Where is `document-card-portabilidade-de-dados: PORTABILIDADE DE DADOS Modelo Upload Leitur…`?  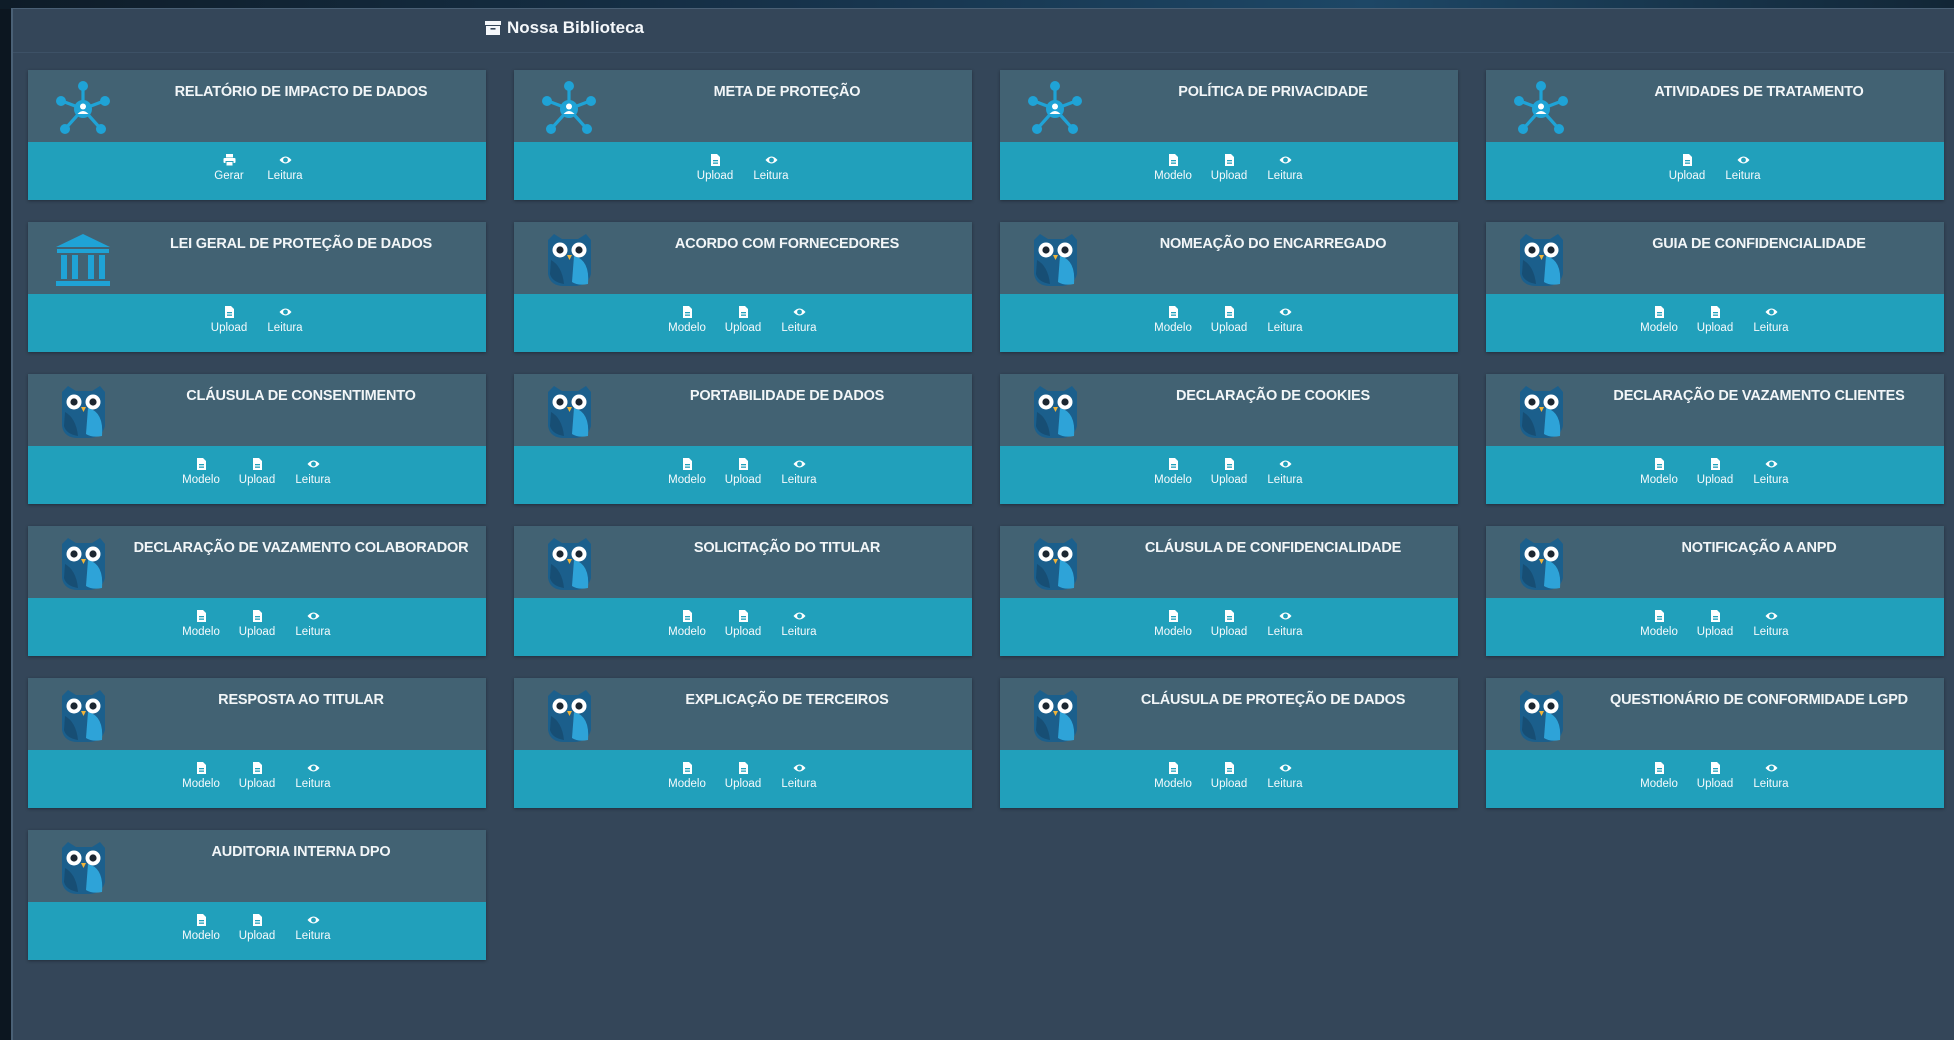 document-card-portabilidade-de-dados: PORTABILIDADE DE DADOS Modelo Upload Leitur… is located at coordinates (743, 439).